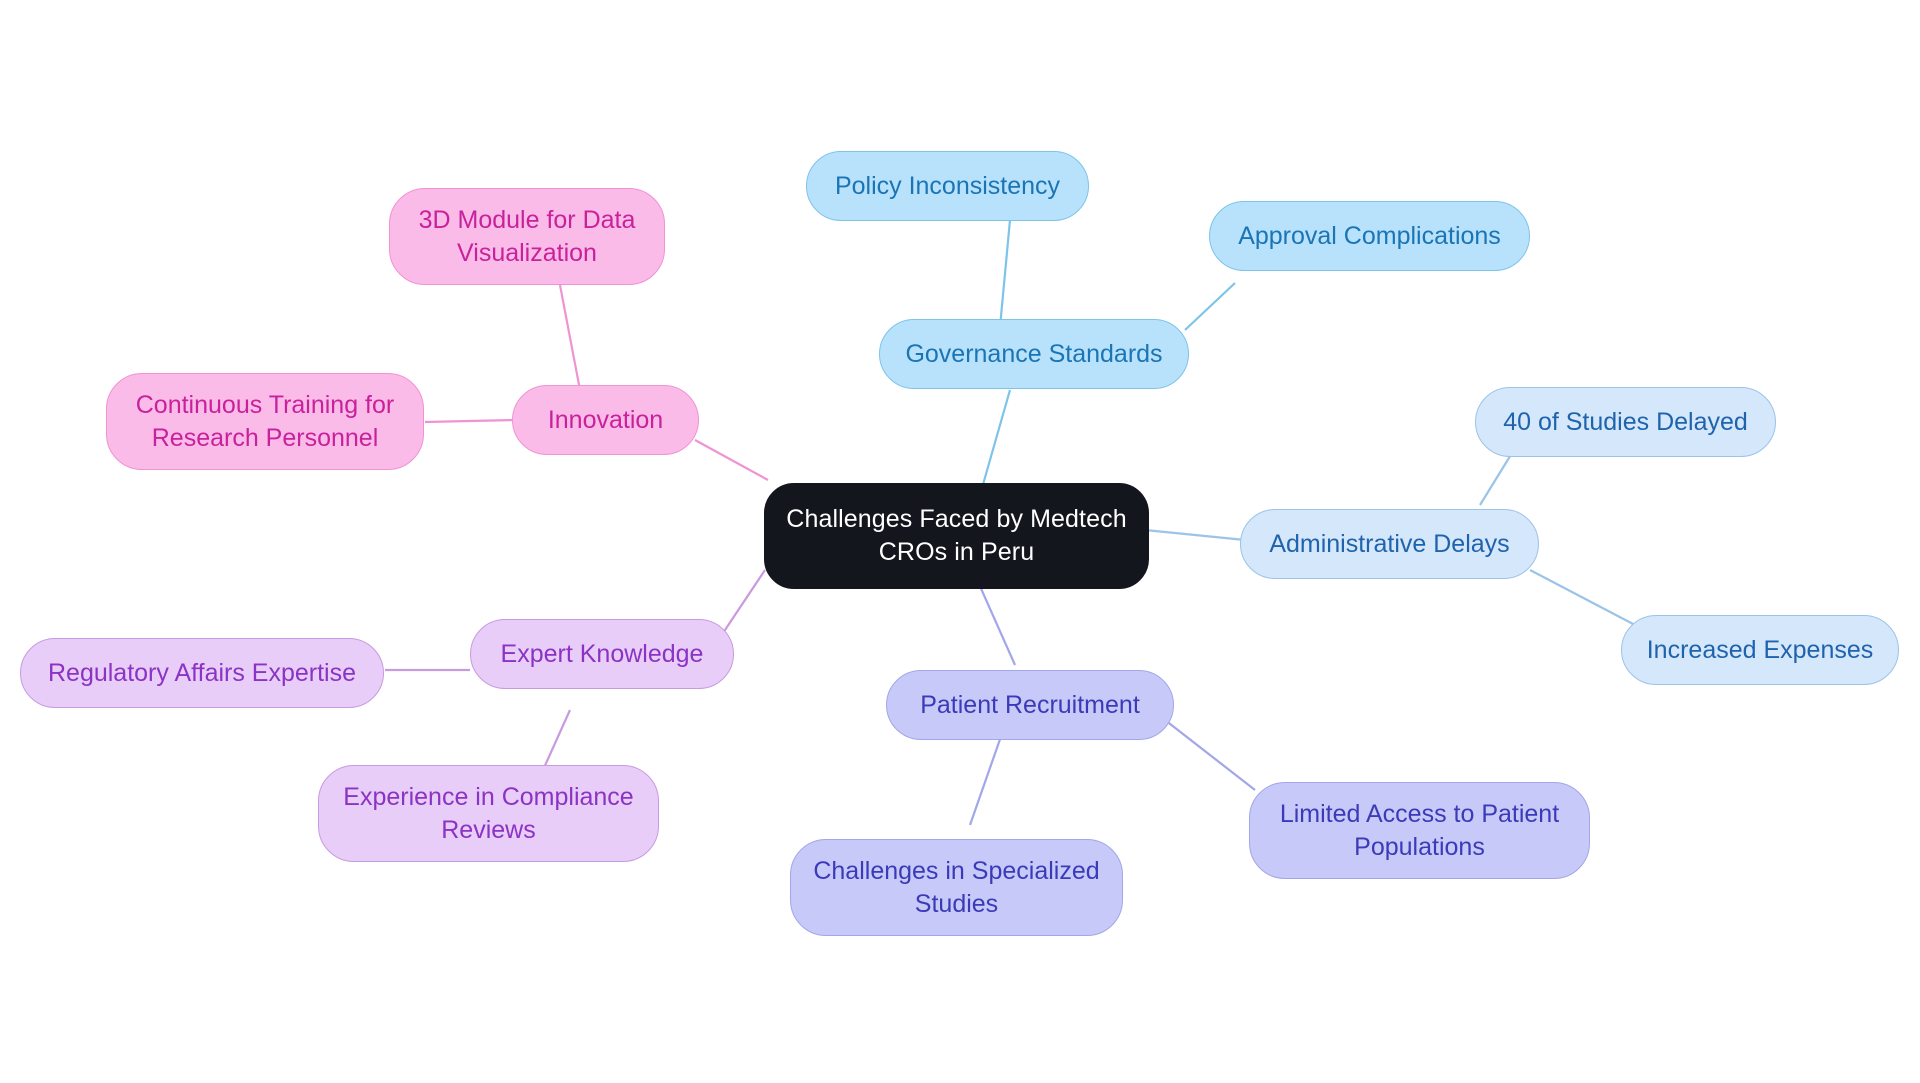  I want to click on node-administrative-delays-label: Administrative Delays, so click(1389, 543).